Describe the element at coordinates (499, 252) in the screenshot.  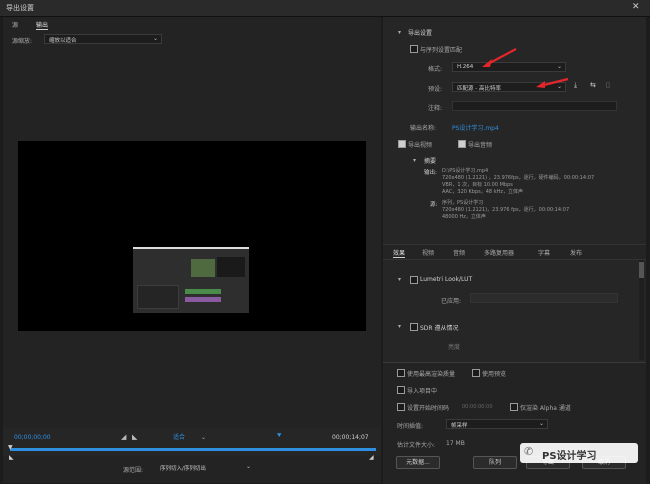
I see `tab-multiplexer: 多路复用器` at that location.